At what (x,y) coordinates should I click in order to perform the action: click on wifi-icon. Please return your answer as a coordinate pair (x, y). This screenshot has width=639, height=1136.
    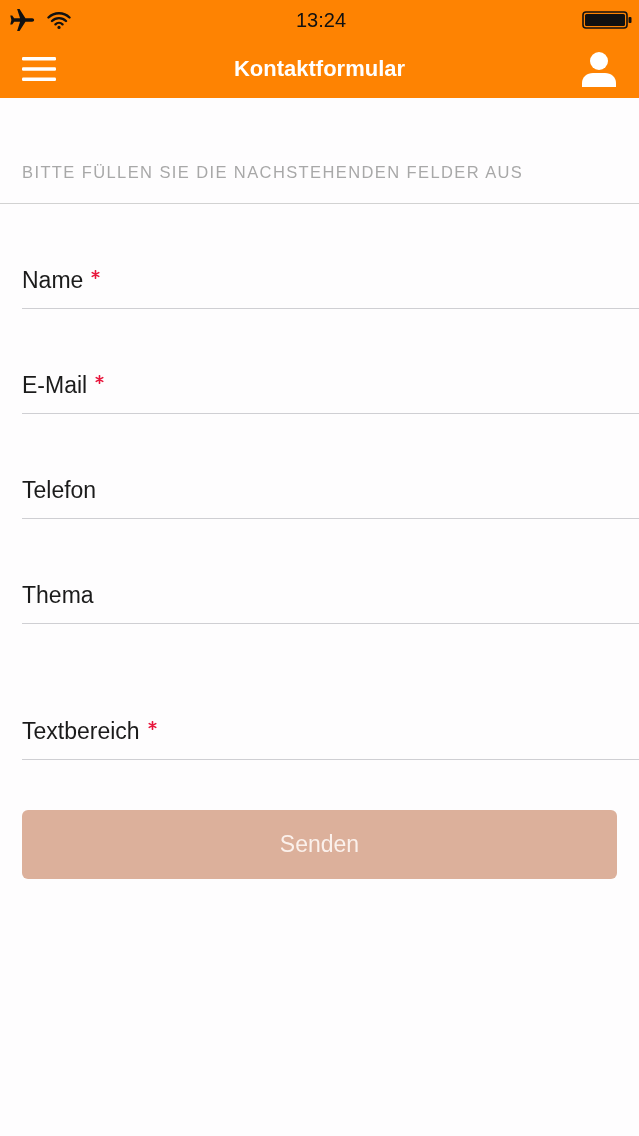
    Looking at the image, I should click on (59, 20).